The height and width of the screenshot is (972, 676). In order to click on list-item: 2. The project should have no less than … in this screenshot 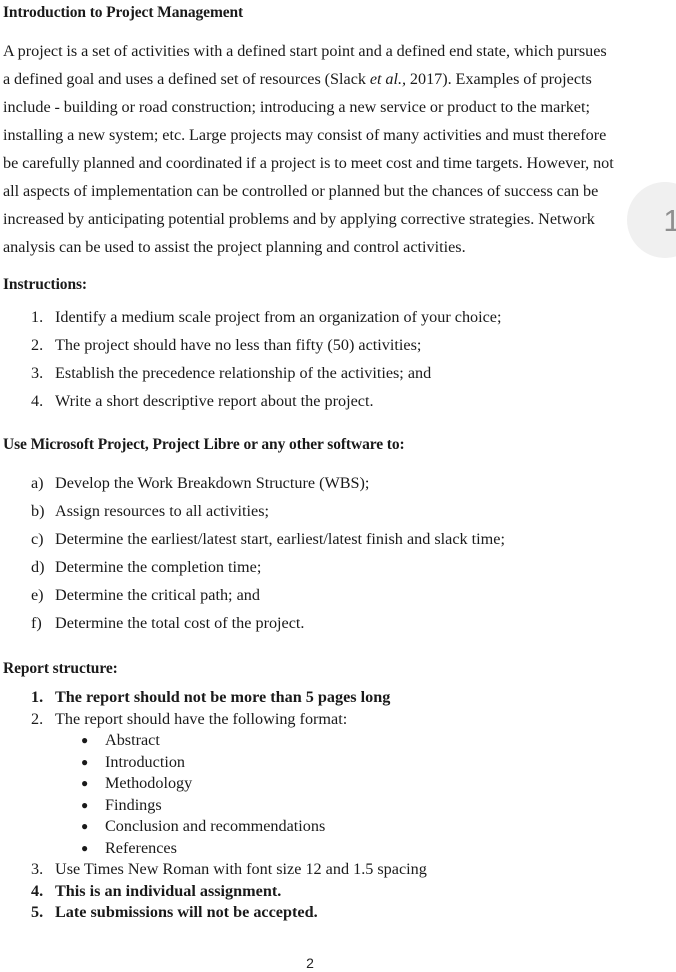, I will do `click(339, 345)`.